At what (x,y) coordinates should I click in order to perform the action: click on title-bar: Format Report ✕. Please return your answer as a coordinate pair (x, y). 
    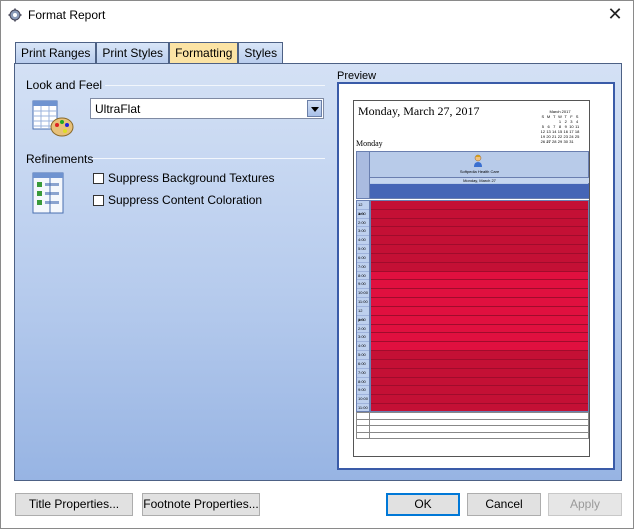
    Looking at the image, I should click on (317, 16).